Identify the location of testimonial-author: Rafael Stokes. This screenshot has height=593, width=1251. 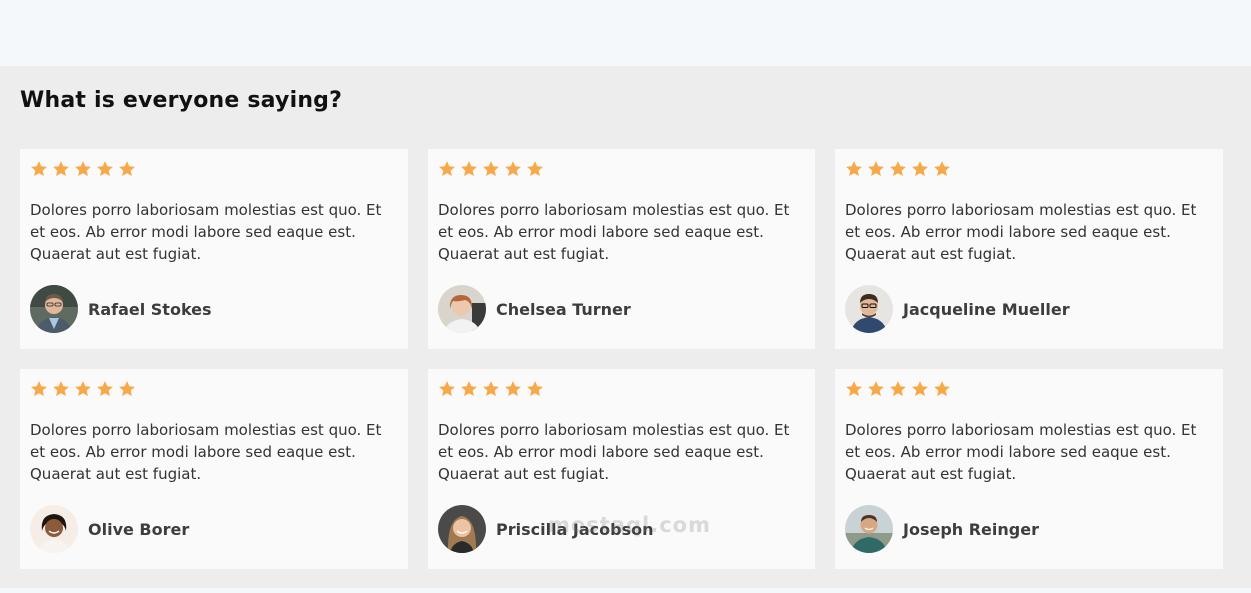
(121, 309).